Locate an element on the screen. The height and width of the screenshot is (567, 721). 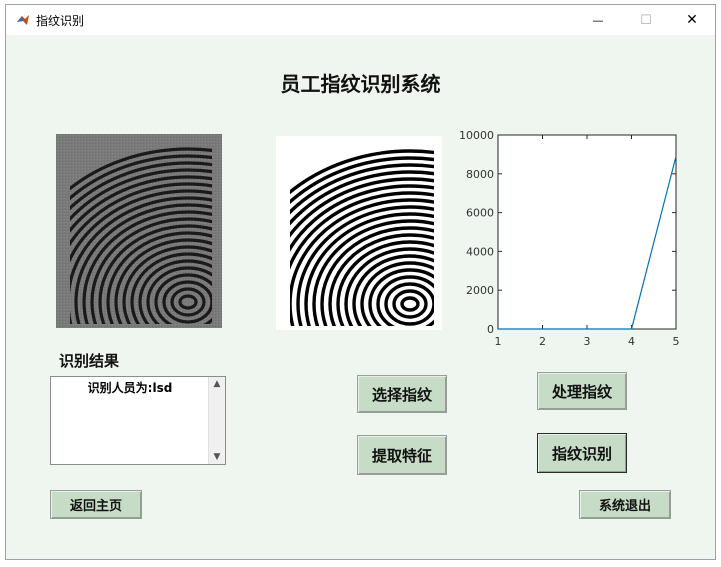
x-tick-label: 2 is located at coordinates (542, 341).